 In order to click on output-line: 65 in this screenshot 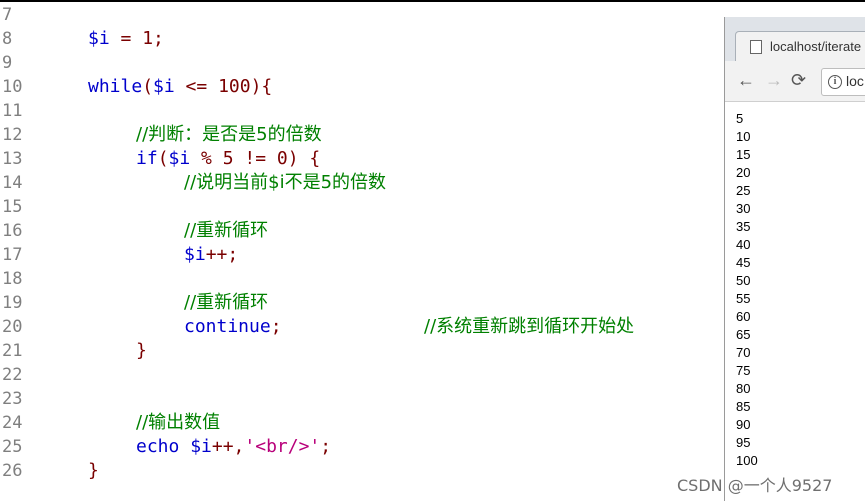, I will do `click(743, 334)`.